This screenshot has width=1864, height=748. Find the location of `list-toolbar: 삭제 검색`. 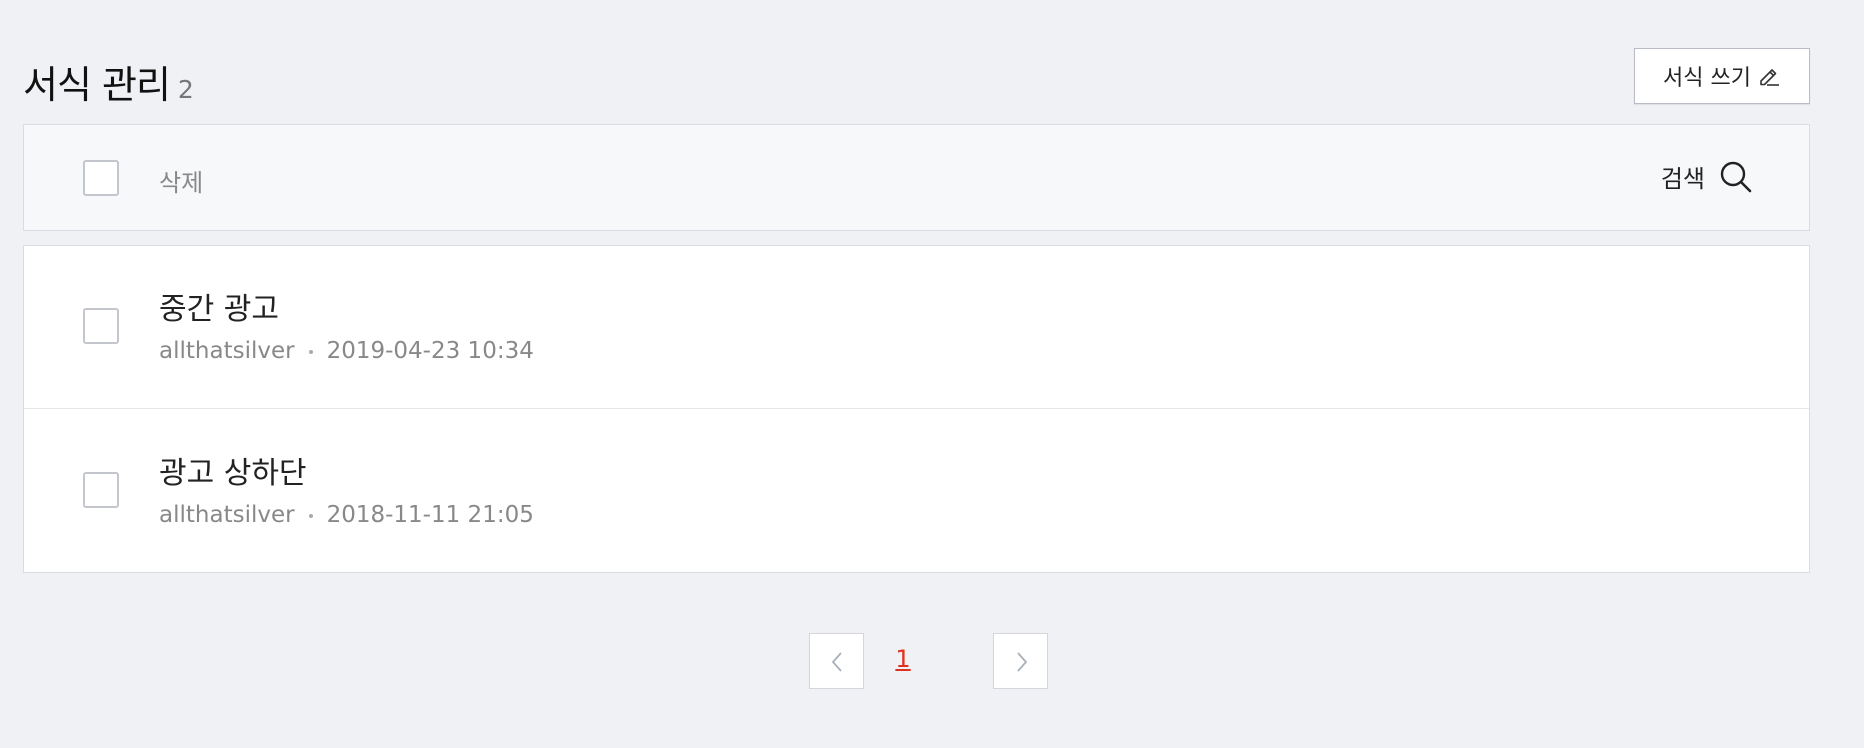

list-toolbar: 삭제 검색 is located at coordinates (916, 177).